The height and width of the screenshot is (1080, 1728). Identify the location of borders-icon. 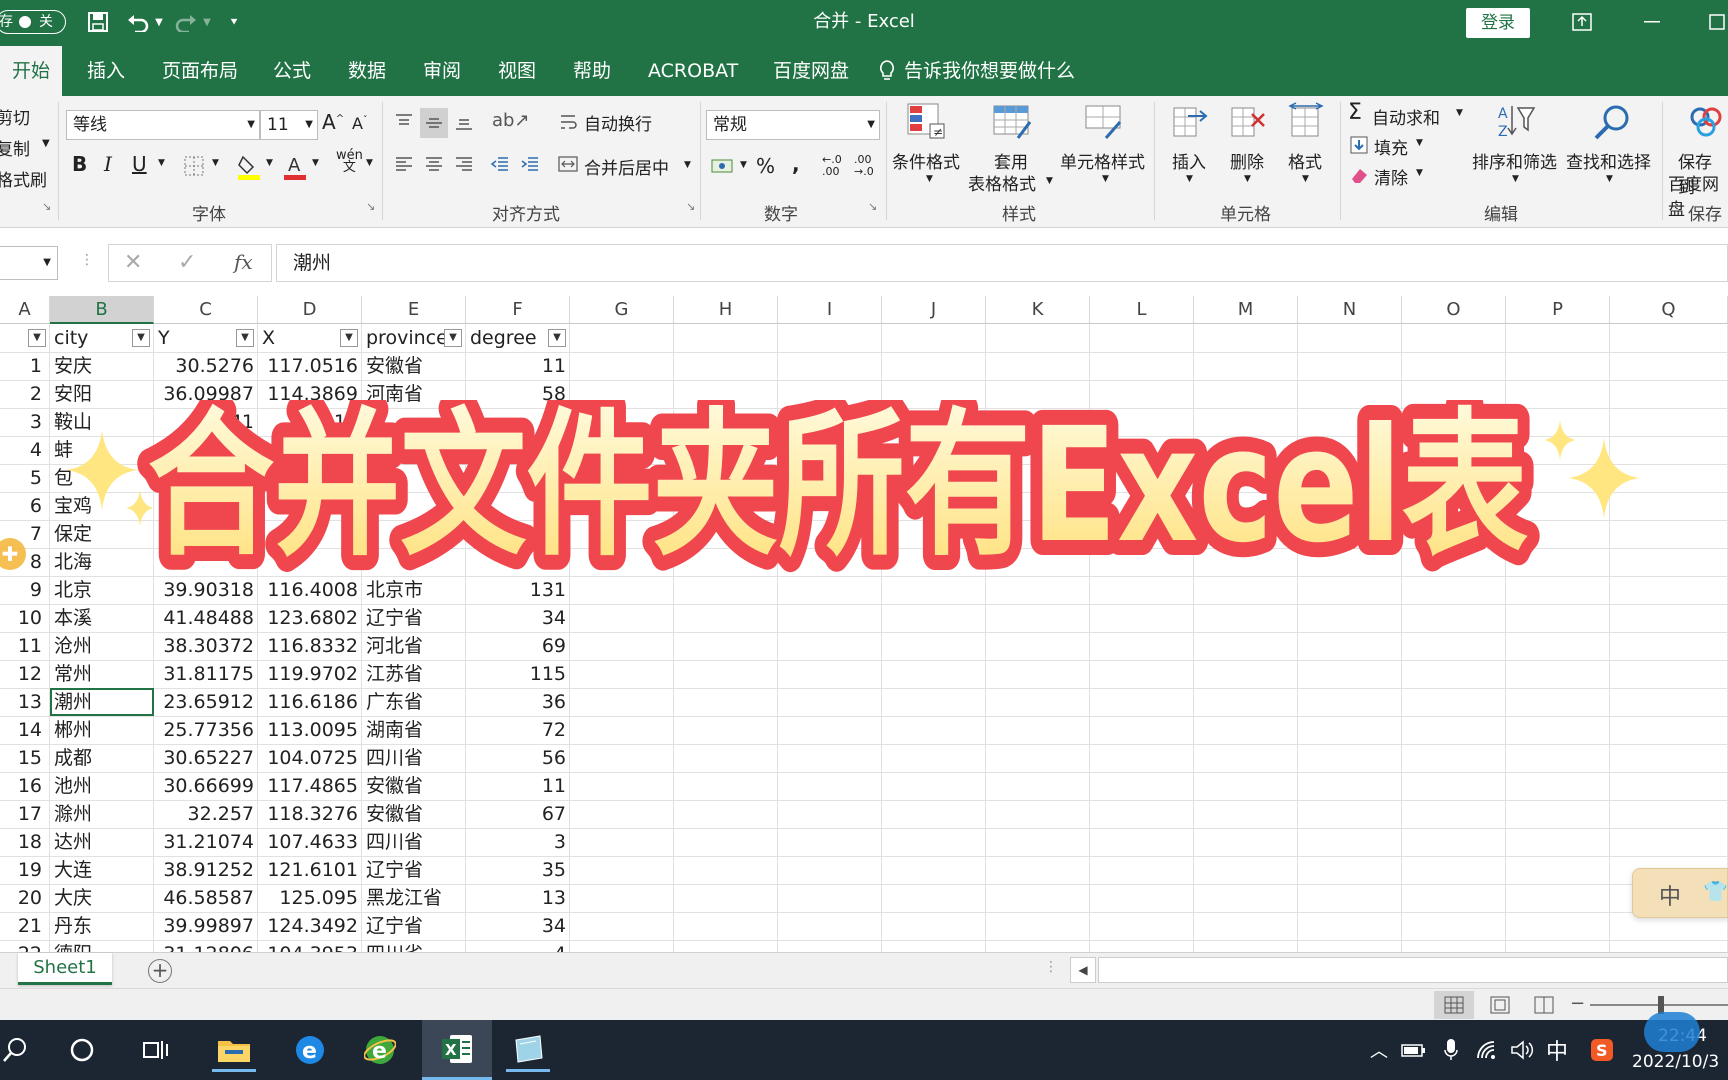
(194, 166).